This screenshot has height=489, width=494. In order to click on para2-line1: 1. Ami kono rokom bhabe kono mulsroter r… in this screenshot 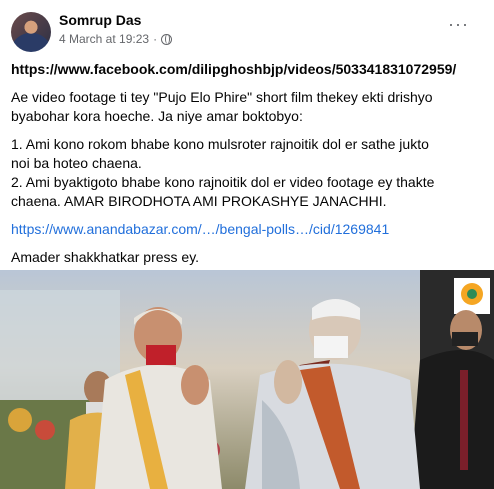, I will do `click(220, 144)`.